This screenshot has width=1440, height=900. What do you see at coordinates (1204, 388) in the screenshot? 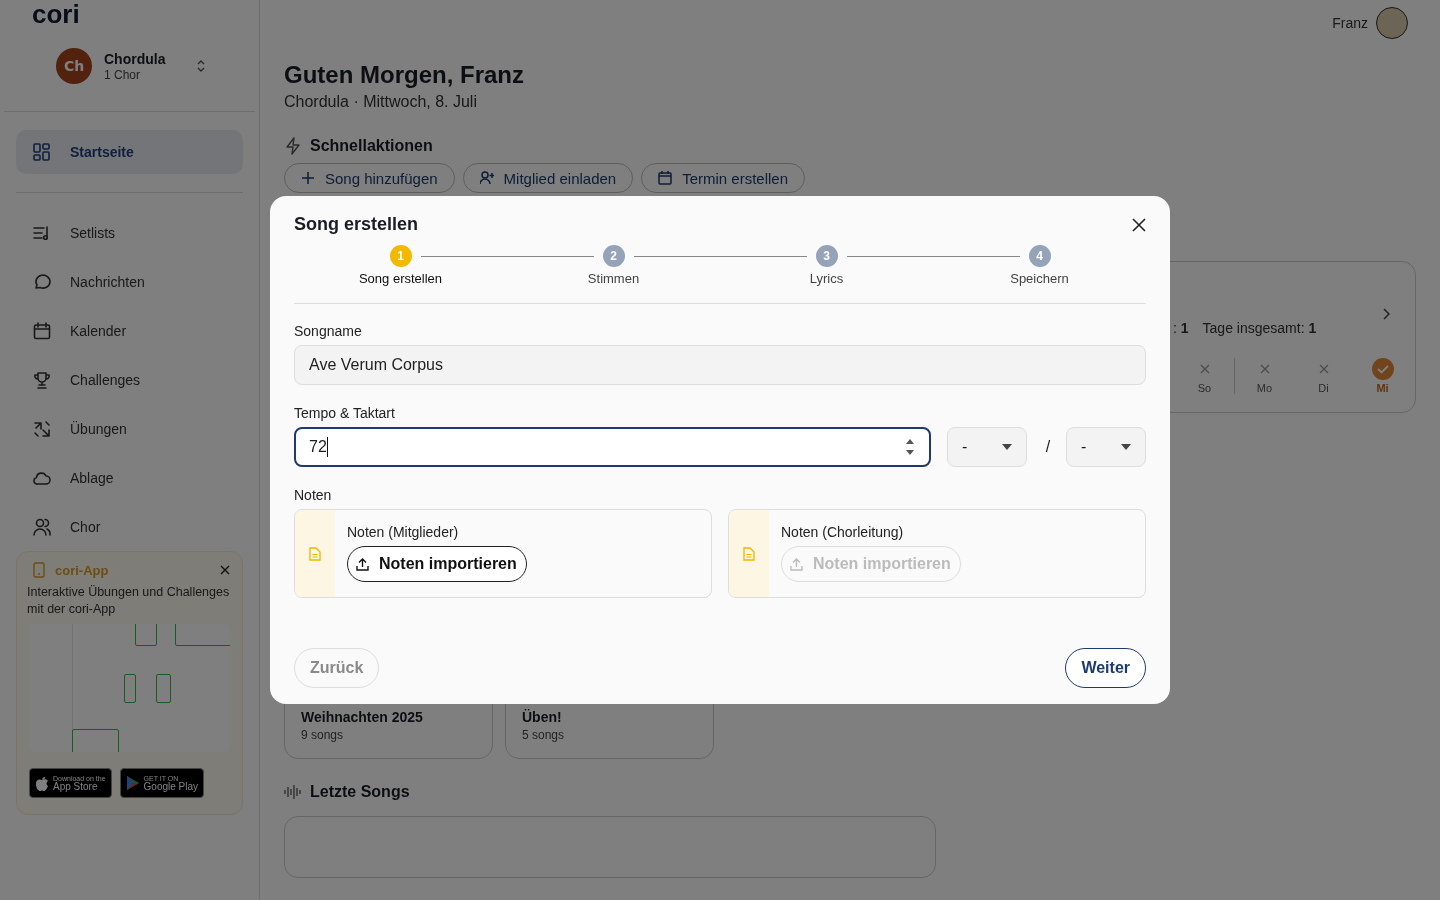
I see `weekday-label: So` at bounding box center [1204, 388].